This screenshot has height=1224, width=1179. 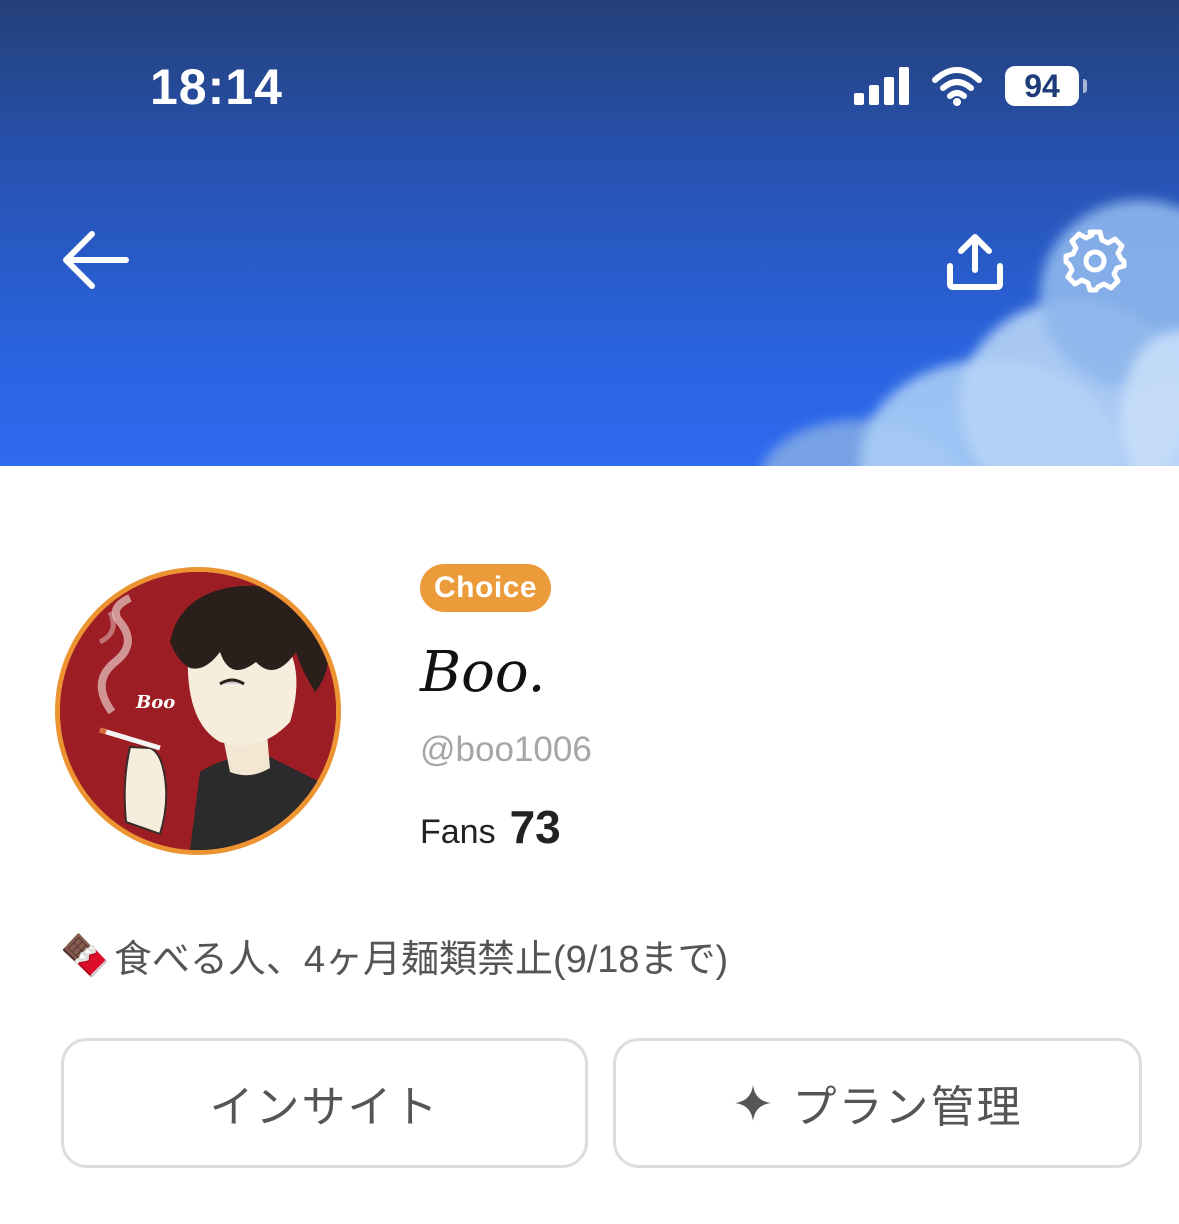 I want to click on battery-icon: 94, so click(x=1046, y=86).